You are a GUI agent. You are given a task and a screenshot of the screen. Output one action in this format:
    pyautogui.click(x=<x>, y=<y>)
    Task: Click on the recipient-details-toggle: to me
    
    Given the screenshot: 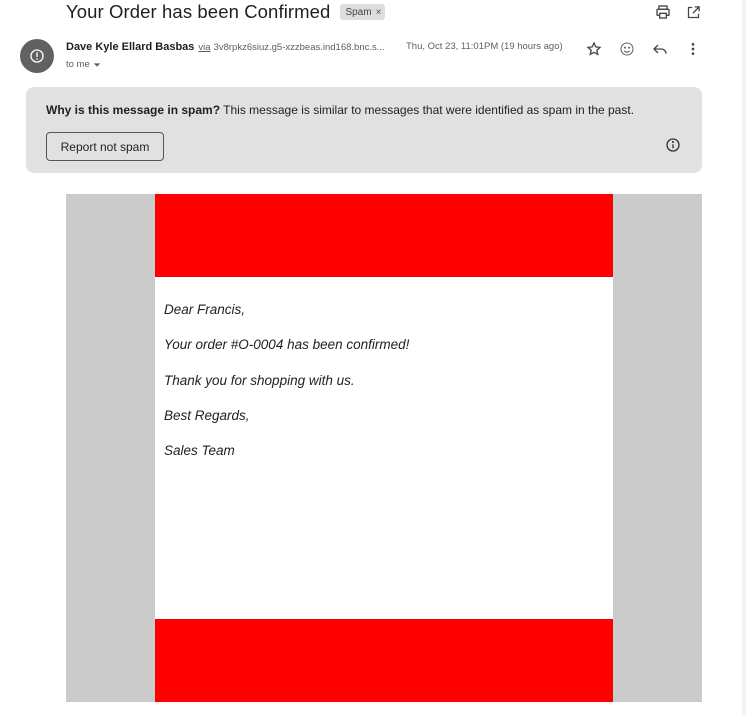 What is the action you would take?
    pyautogui.click(x=83, y=64)
    